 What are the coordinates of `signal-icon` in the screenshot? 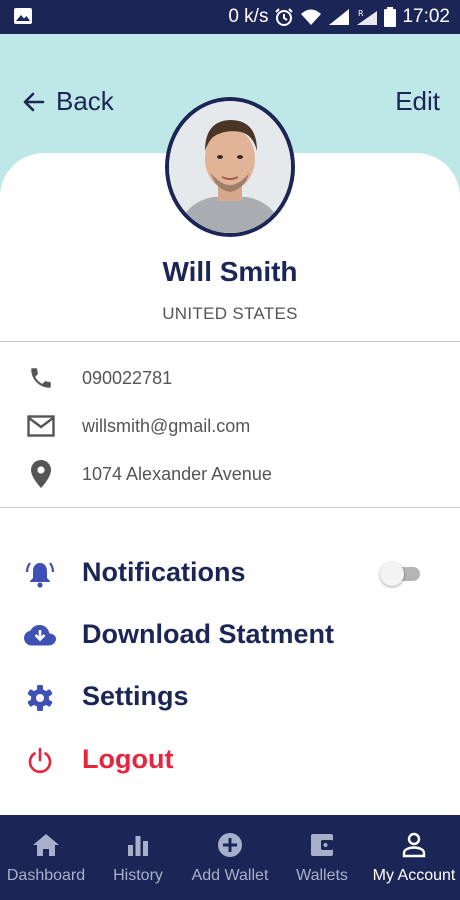 It's located at (339, 17).